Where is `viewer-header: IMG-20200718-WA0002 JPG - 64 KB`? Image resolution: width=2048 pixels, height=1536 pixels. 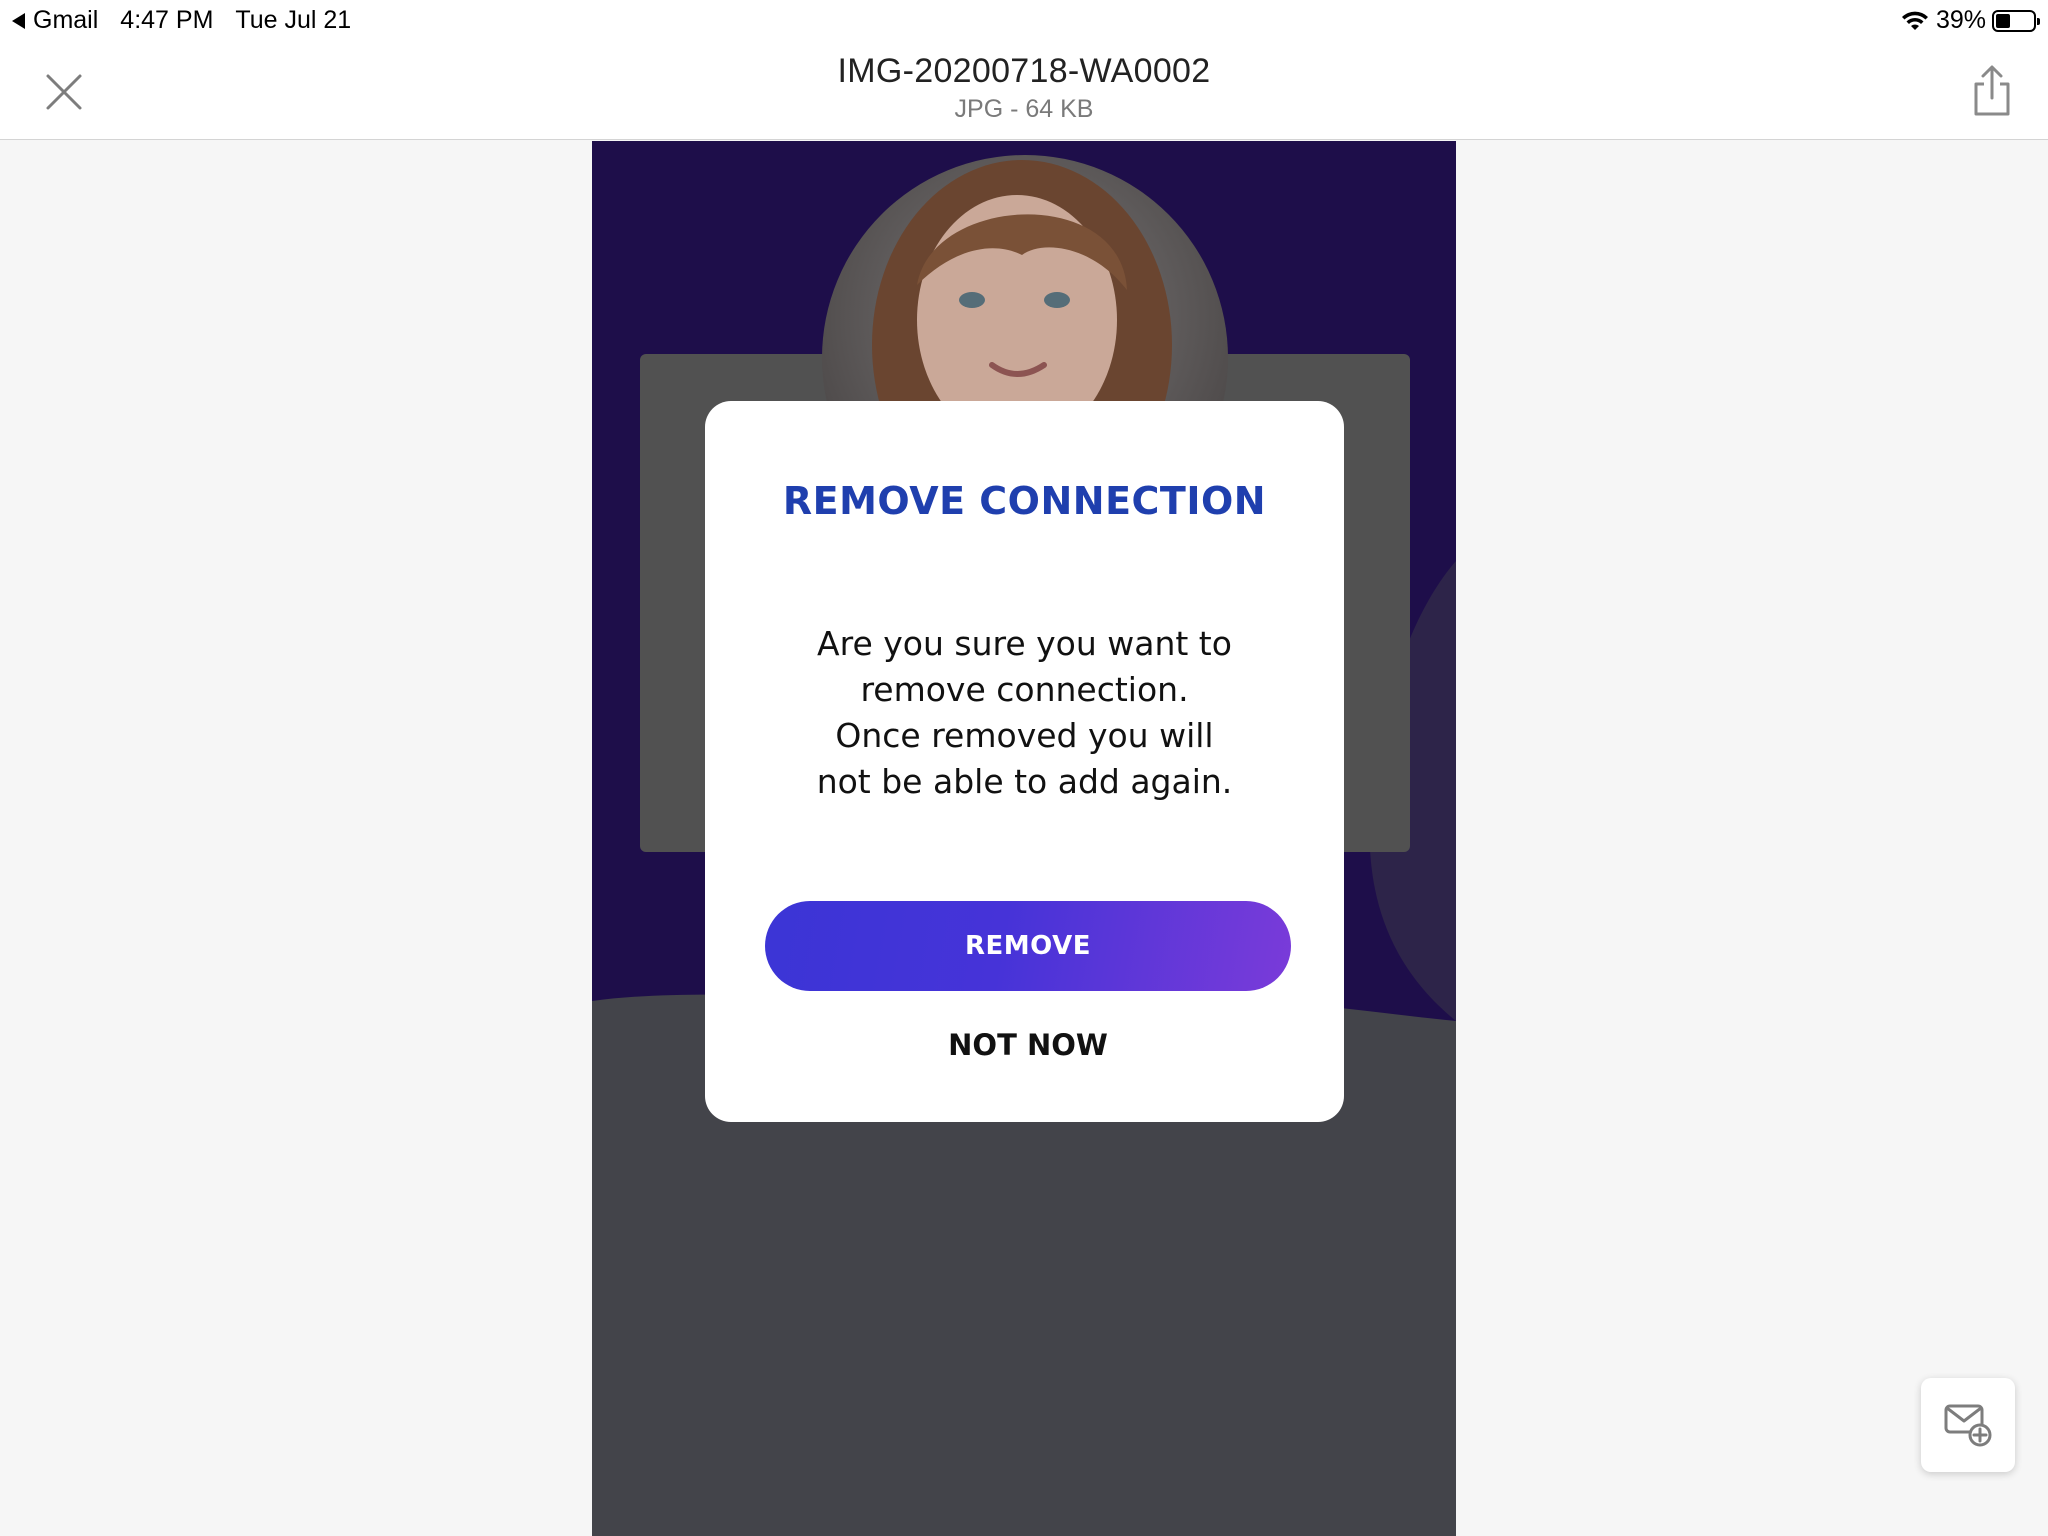 viewer-header: IMG-20200718-WA0002 JPG - 64 KB is located at coordinates (1024, 90).